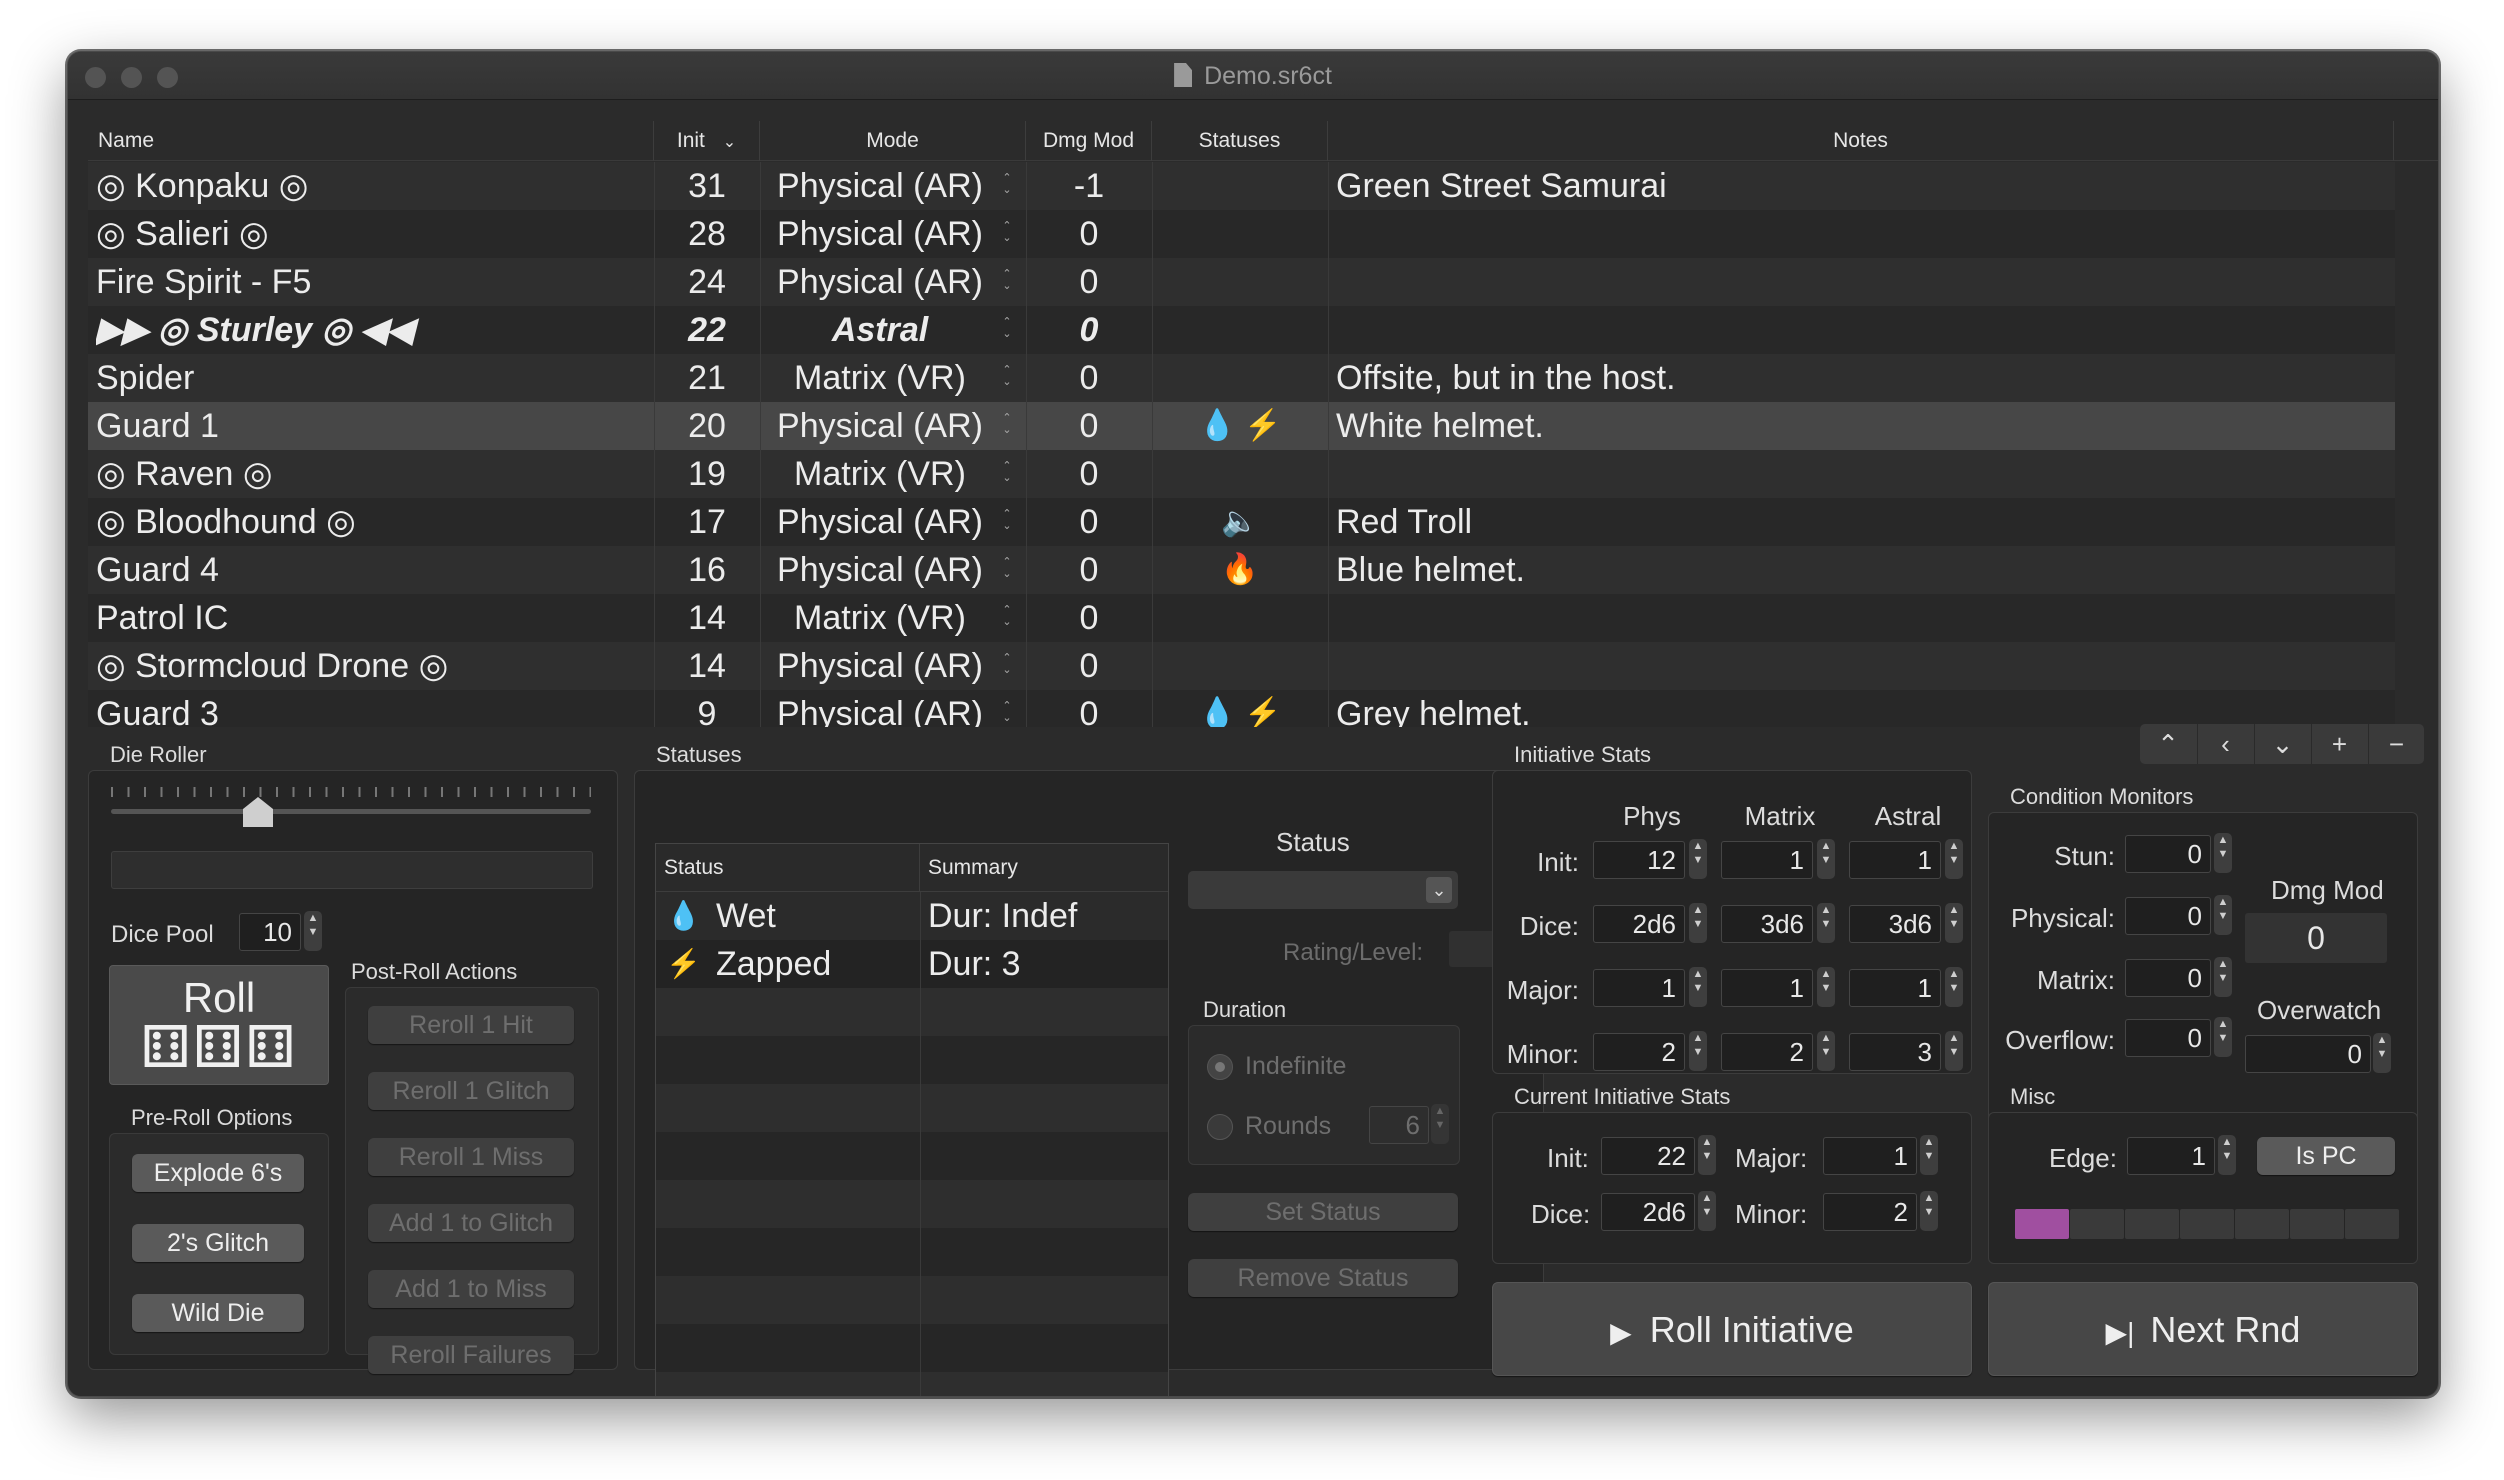  Describe the element at coordinates (313, 931) in the screenshot. I see `dice-pool-stepper: ▲ ▼` at that location.